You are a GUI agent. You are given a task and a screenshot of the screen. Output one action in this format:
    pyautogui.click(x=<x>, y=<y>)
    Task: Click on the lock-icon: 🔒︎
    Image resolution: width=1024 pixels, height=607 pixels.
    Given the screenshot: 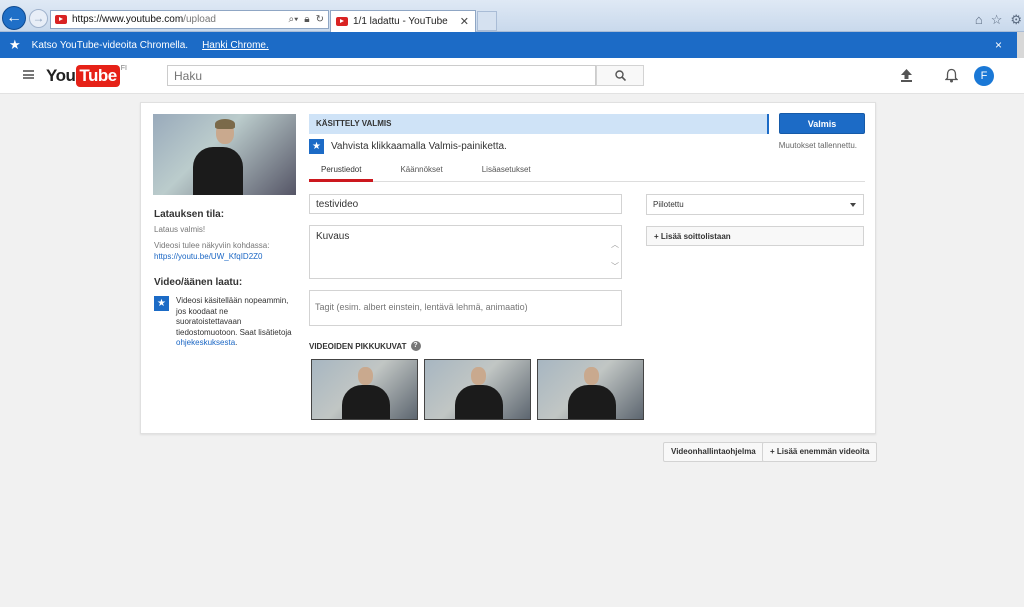 What is the action you would take?
    pyautogui.click(x=306, y=19)
    